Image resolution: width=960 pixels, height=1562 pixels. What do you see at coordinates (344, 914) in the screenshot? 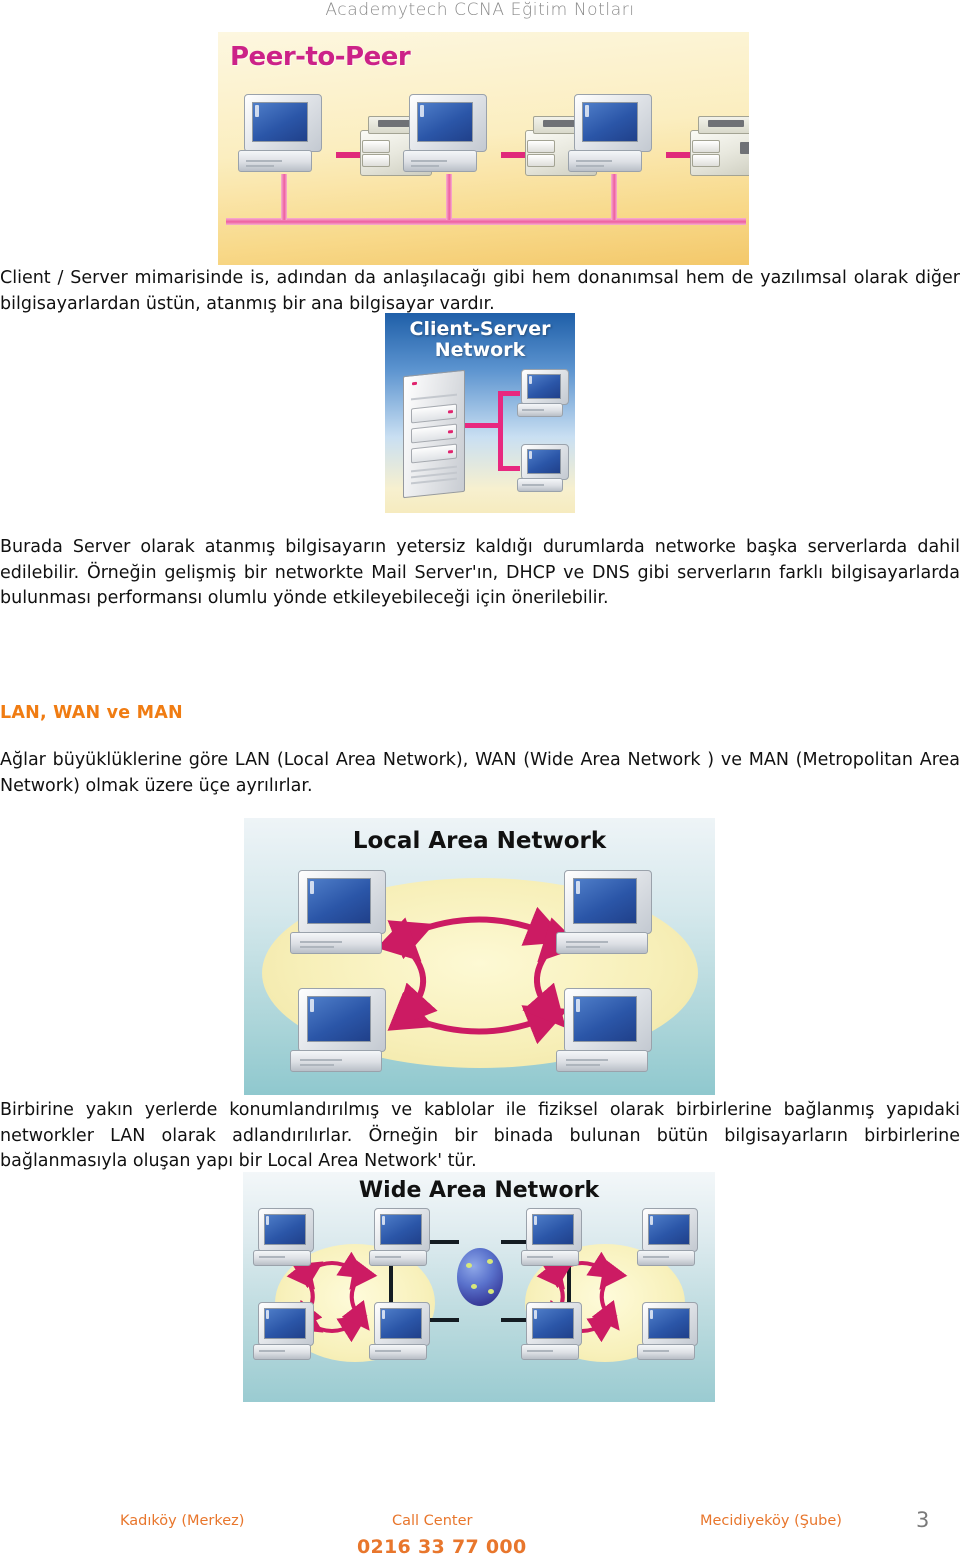
I see `lan-computer-top-left` at bounding box center [344, 914].